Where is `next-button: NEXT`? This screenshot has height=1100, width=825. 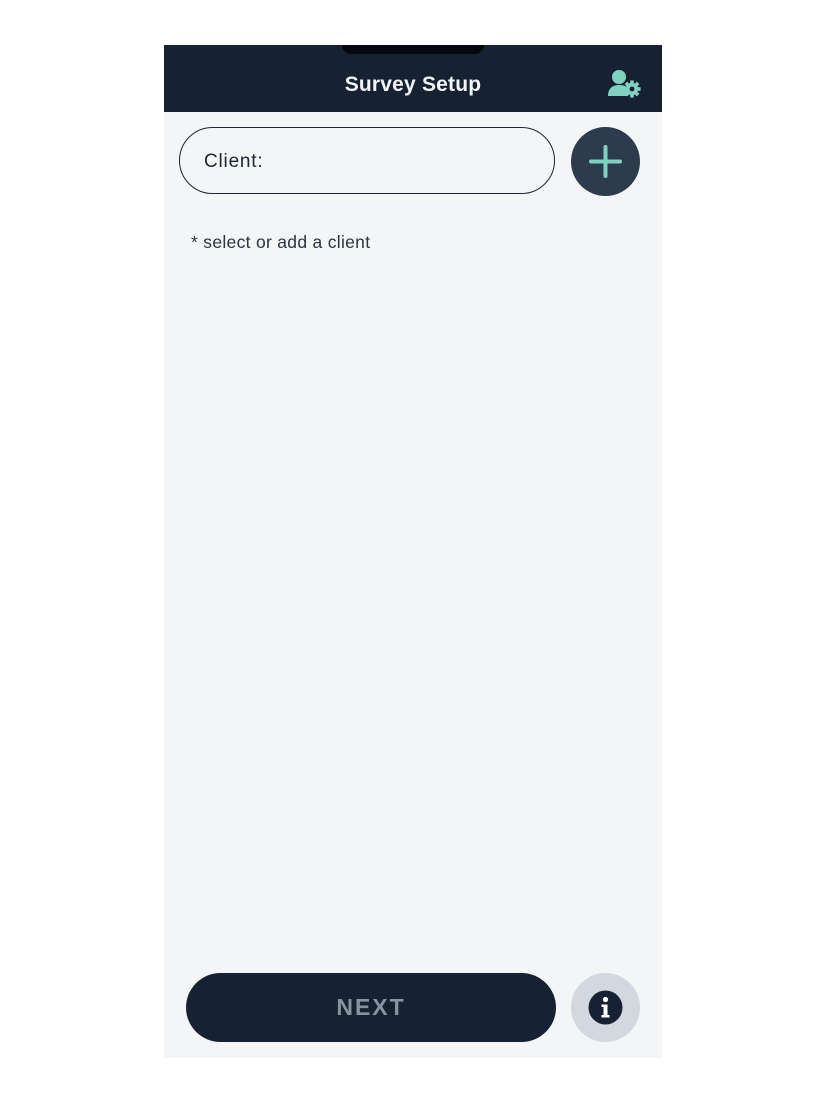 next-button: NEXT is located at coordinates (371, 1007).